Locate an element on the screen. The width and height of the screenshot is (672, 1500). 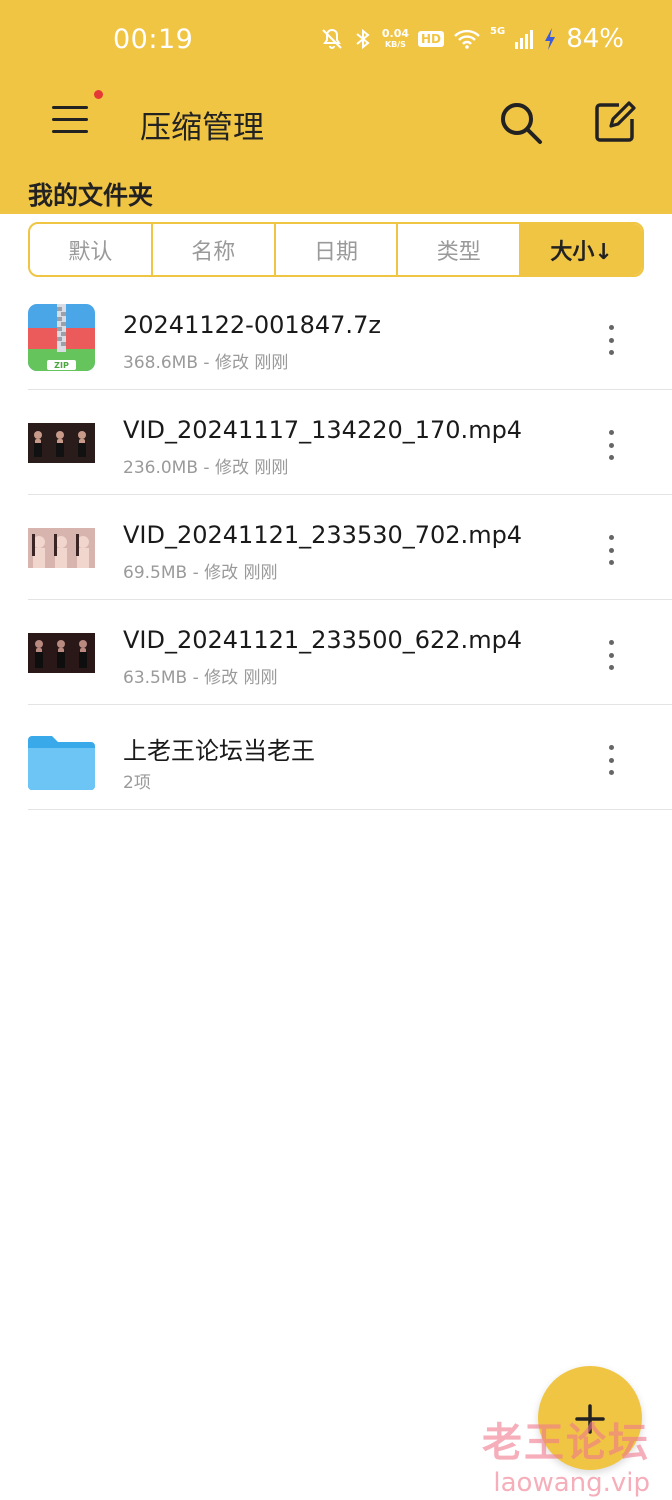
signal-label: 5G is located at coordinates (498, 31).